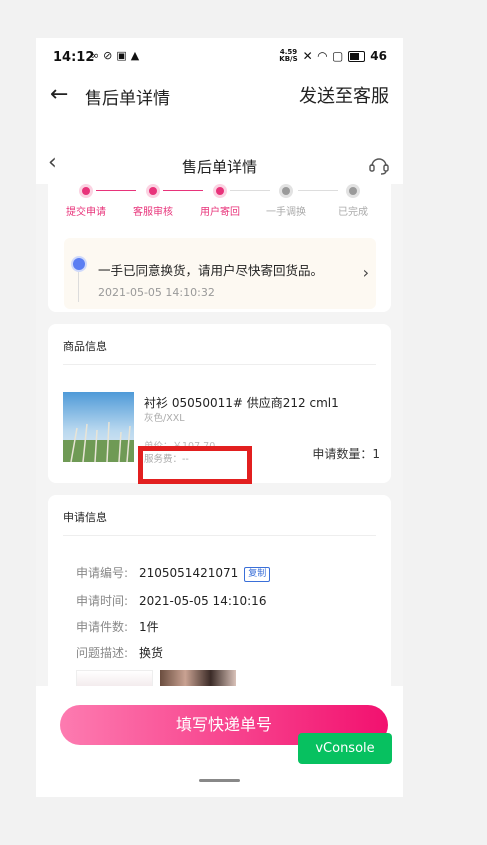 The height and width of the screenshot is (845, 487). What do you see at coordinates (114, 55) in the screenshot?
I see `status-left-icons: ∞ ⊘ ▣ ▲` at bounding box center [114, 55].